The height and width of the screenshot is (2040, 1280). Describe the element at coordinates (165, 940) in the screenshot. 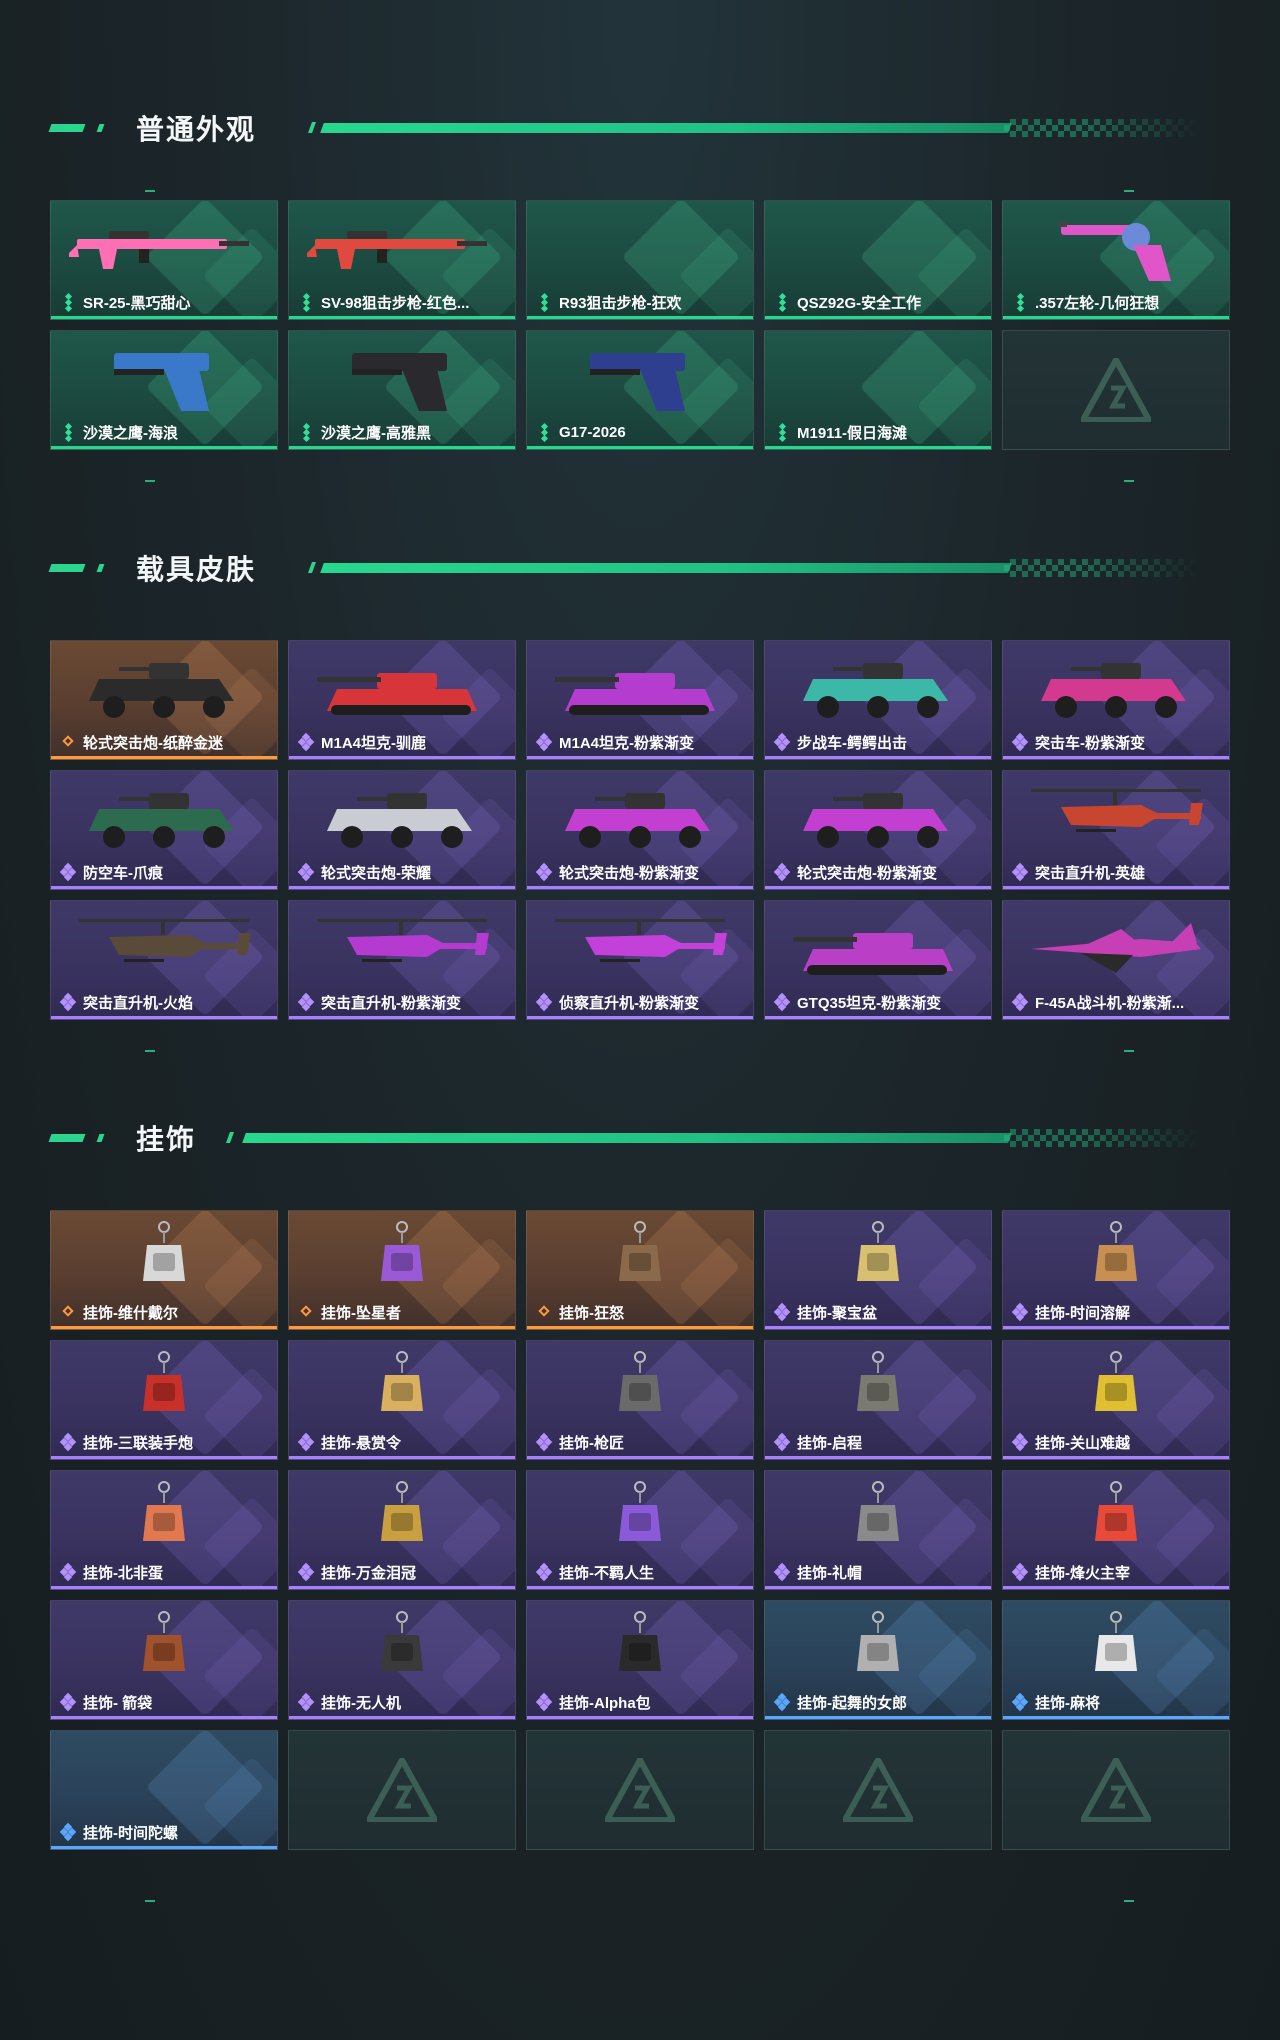

I see `helicopter-icon` at that location.